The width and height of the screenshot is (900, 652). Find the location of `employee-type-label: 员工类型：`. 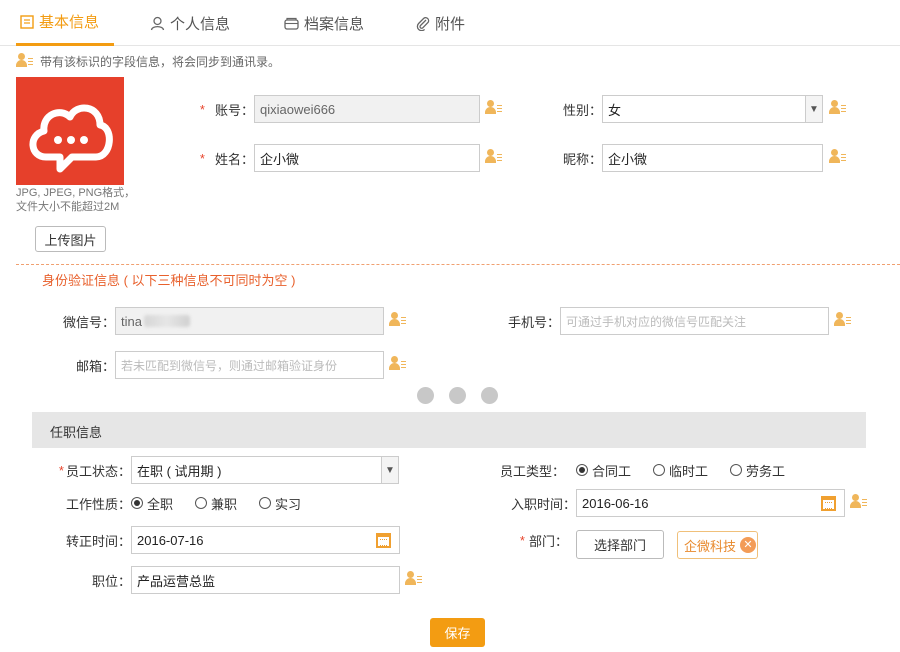

employee-type-label: 员工类型： is located at coordinates (532, 471).